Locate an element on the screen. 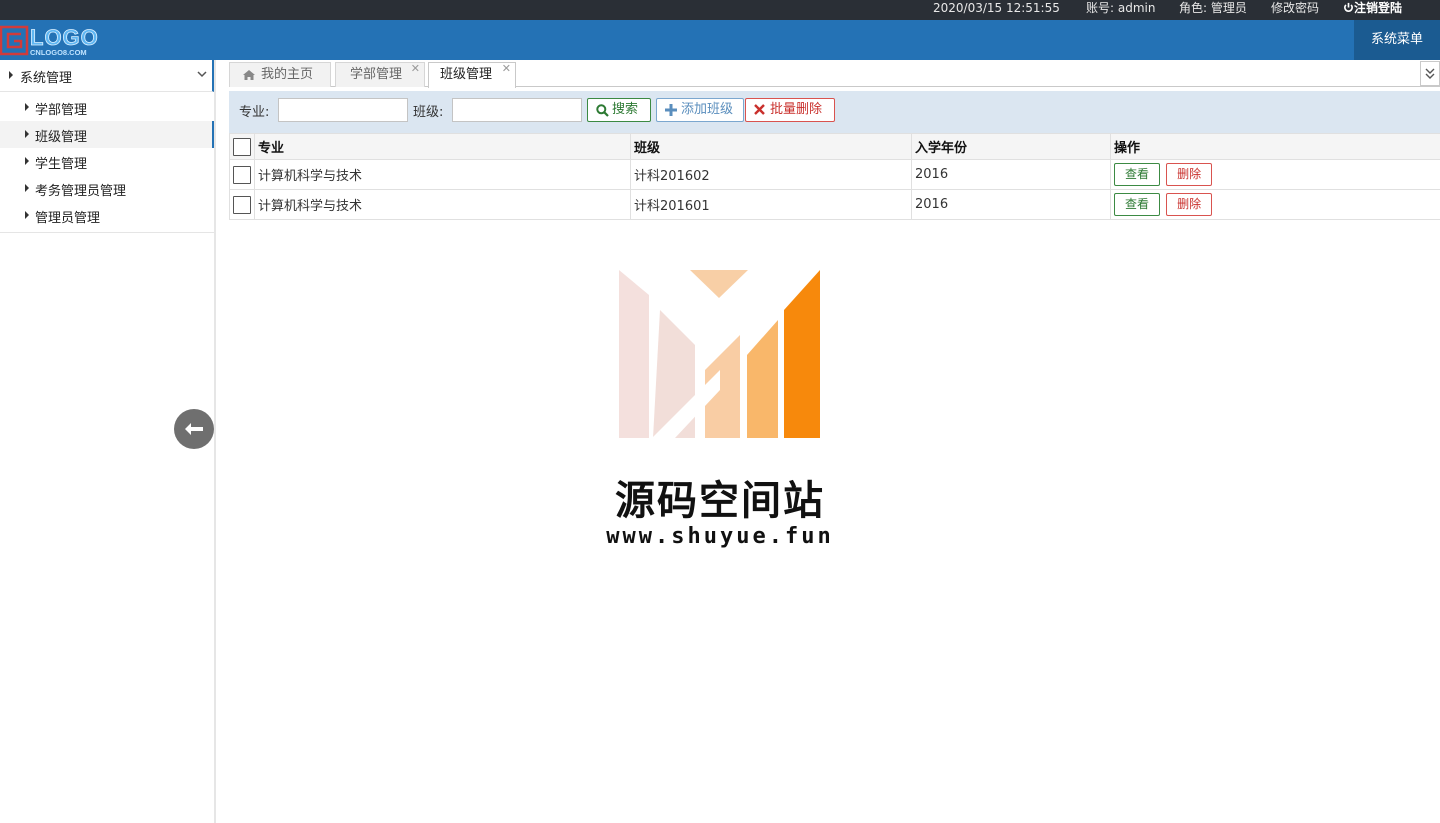 The width and height of the screenshot is (1440, 823). arrow-left-icon is located at coordinates (194, 429).